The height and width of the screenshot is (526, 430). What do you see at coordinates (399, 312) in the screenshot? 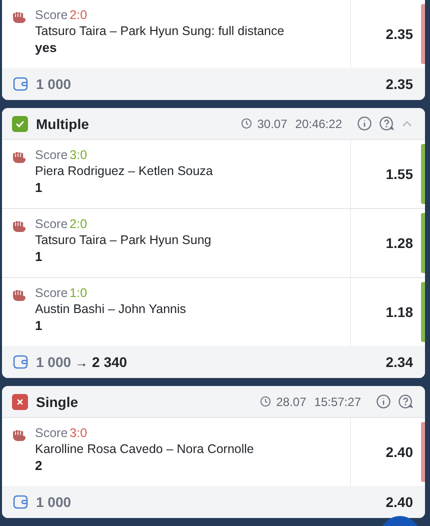
I see `odds-value: 1.18` at bounding box center [399, 312].